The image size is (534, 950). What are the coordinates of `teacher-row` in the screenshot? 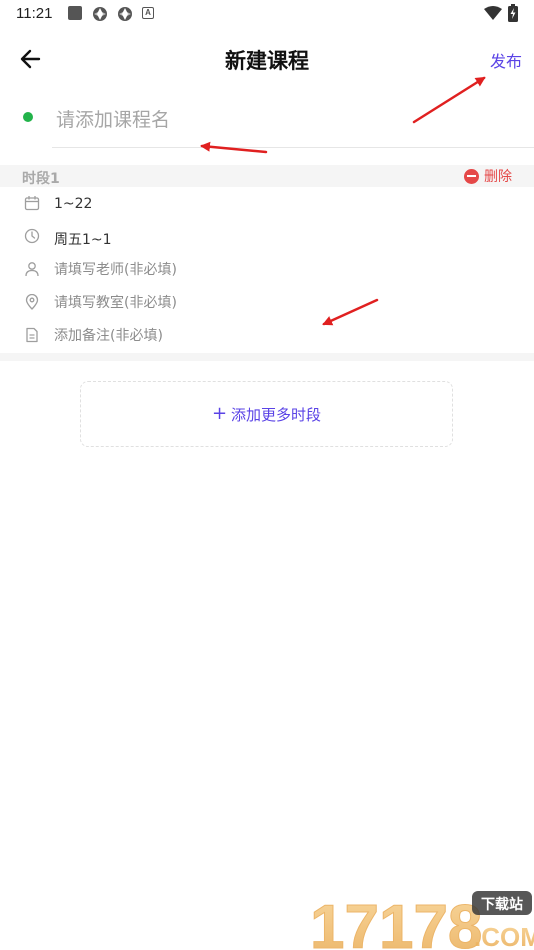 It's located at (267, 270).